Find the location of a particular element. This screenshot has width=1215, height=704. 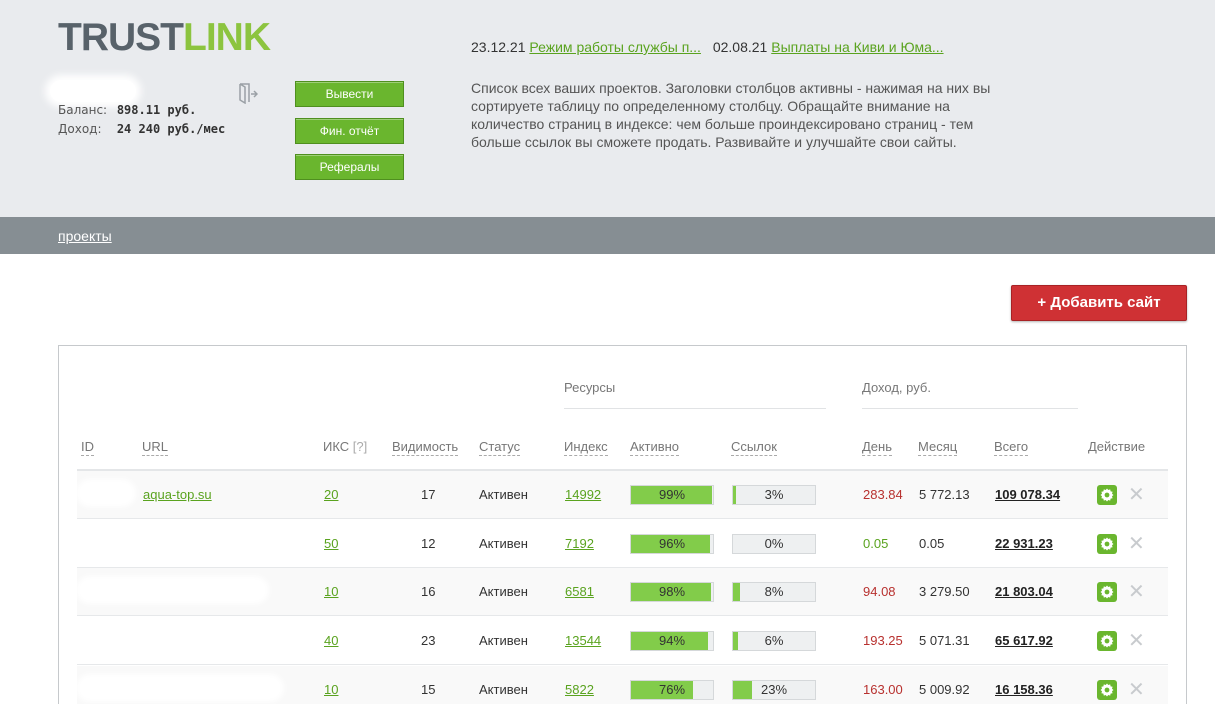

index-cell: 13544 is located at coordinates (583, 641).